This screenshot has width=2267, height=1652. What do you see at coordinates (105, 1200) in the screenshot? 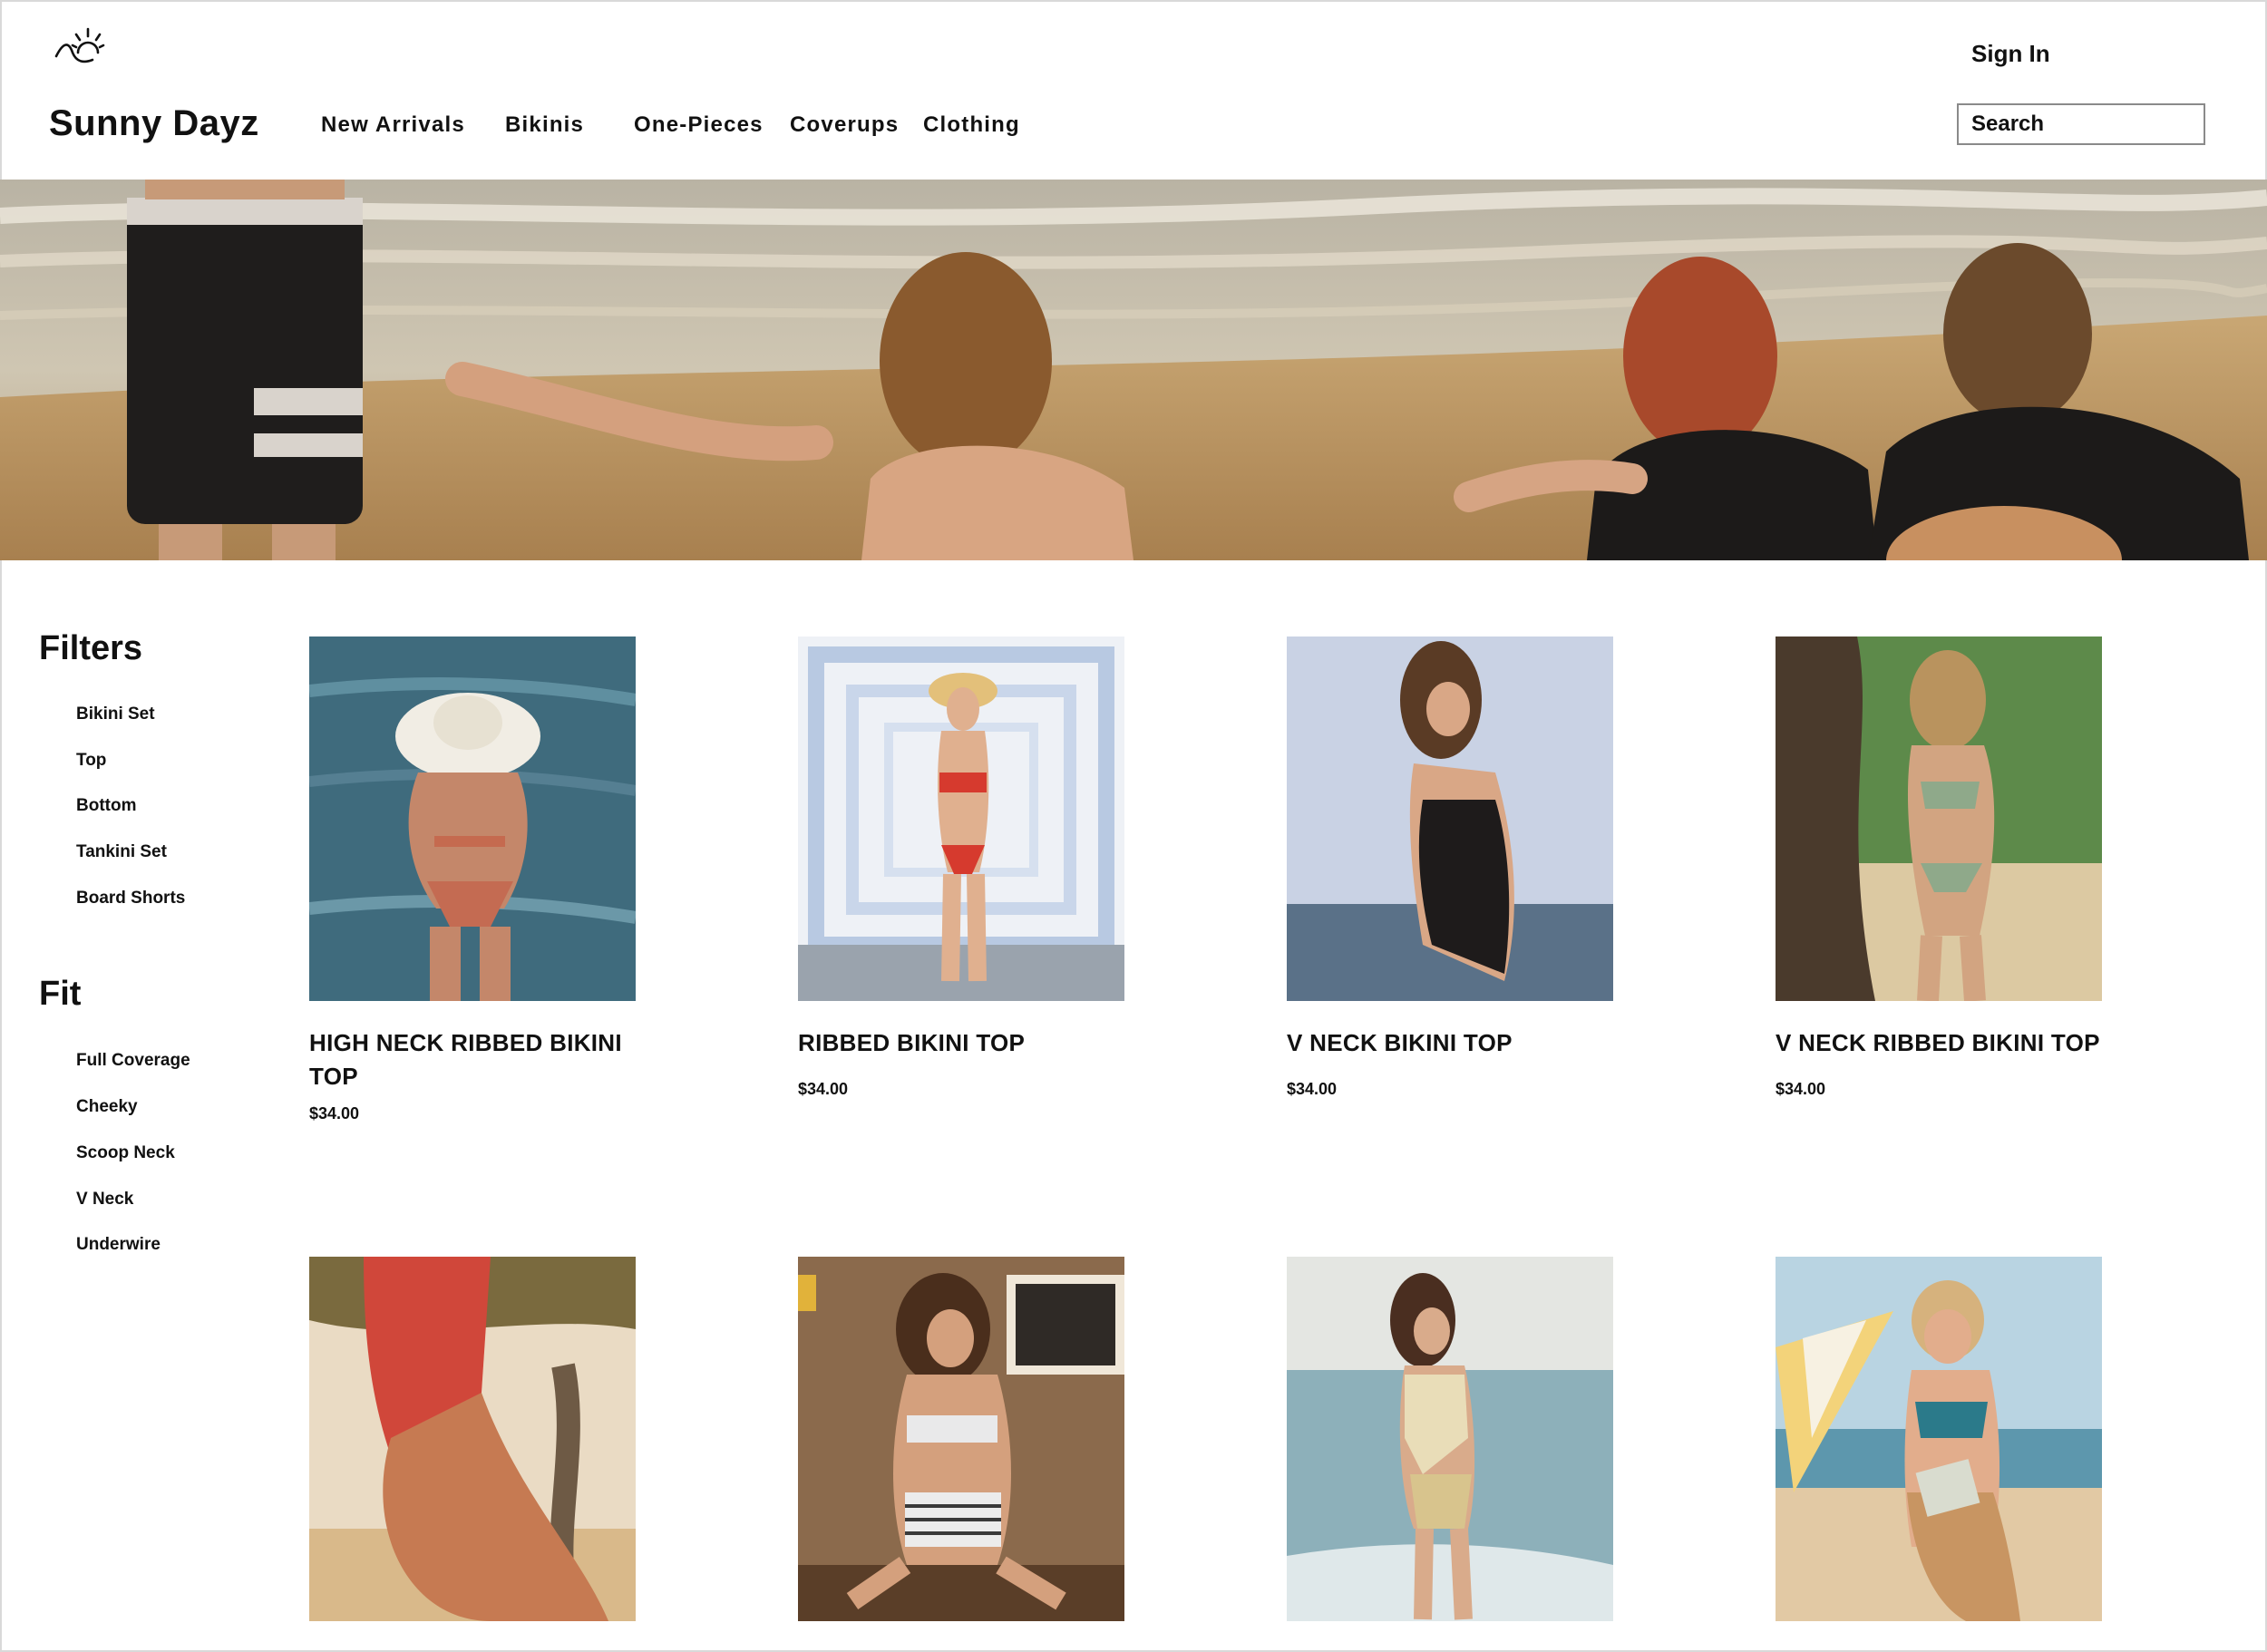
I see `fit-v-neck: V Neck` at bounding box center [105, 1200].